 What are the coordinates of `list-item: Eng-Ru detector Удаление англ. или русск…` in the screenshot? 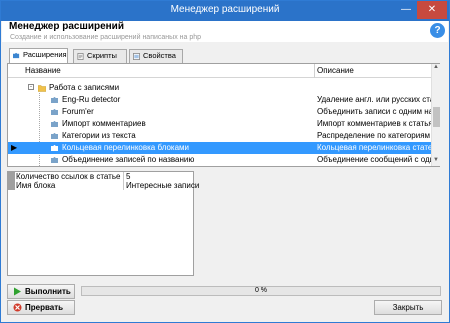 It's located at (219, 100).